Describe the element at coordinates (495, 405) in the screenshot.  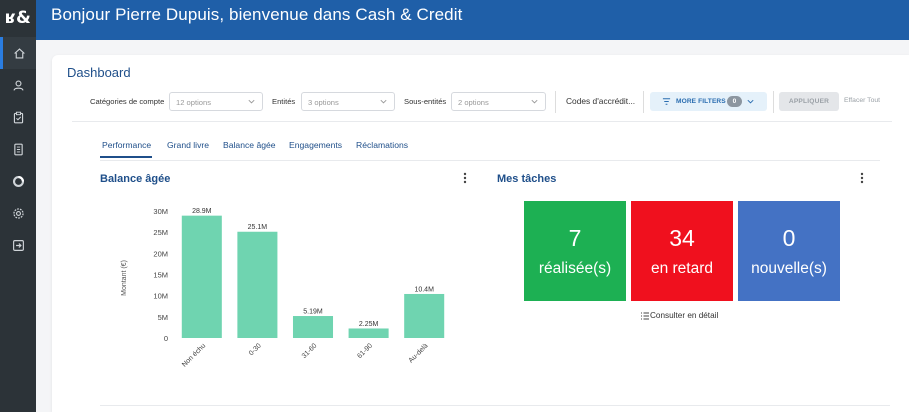
I see `bottom-divider-line` at that location.